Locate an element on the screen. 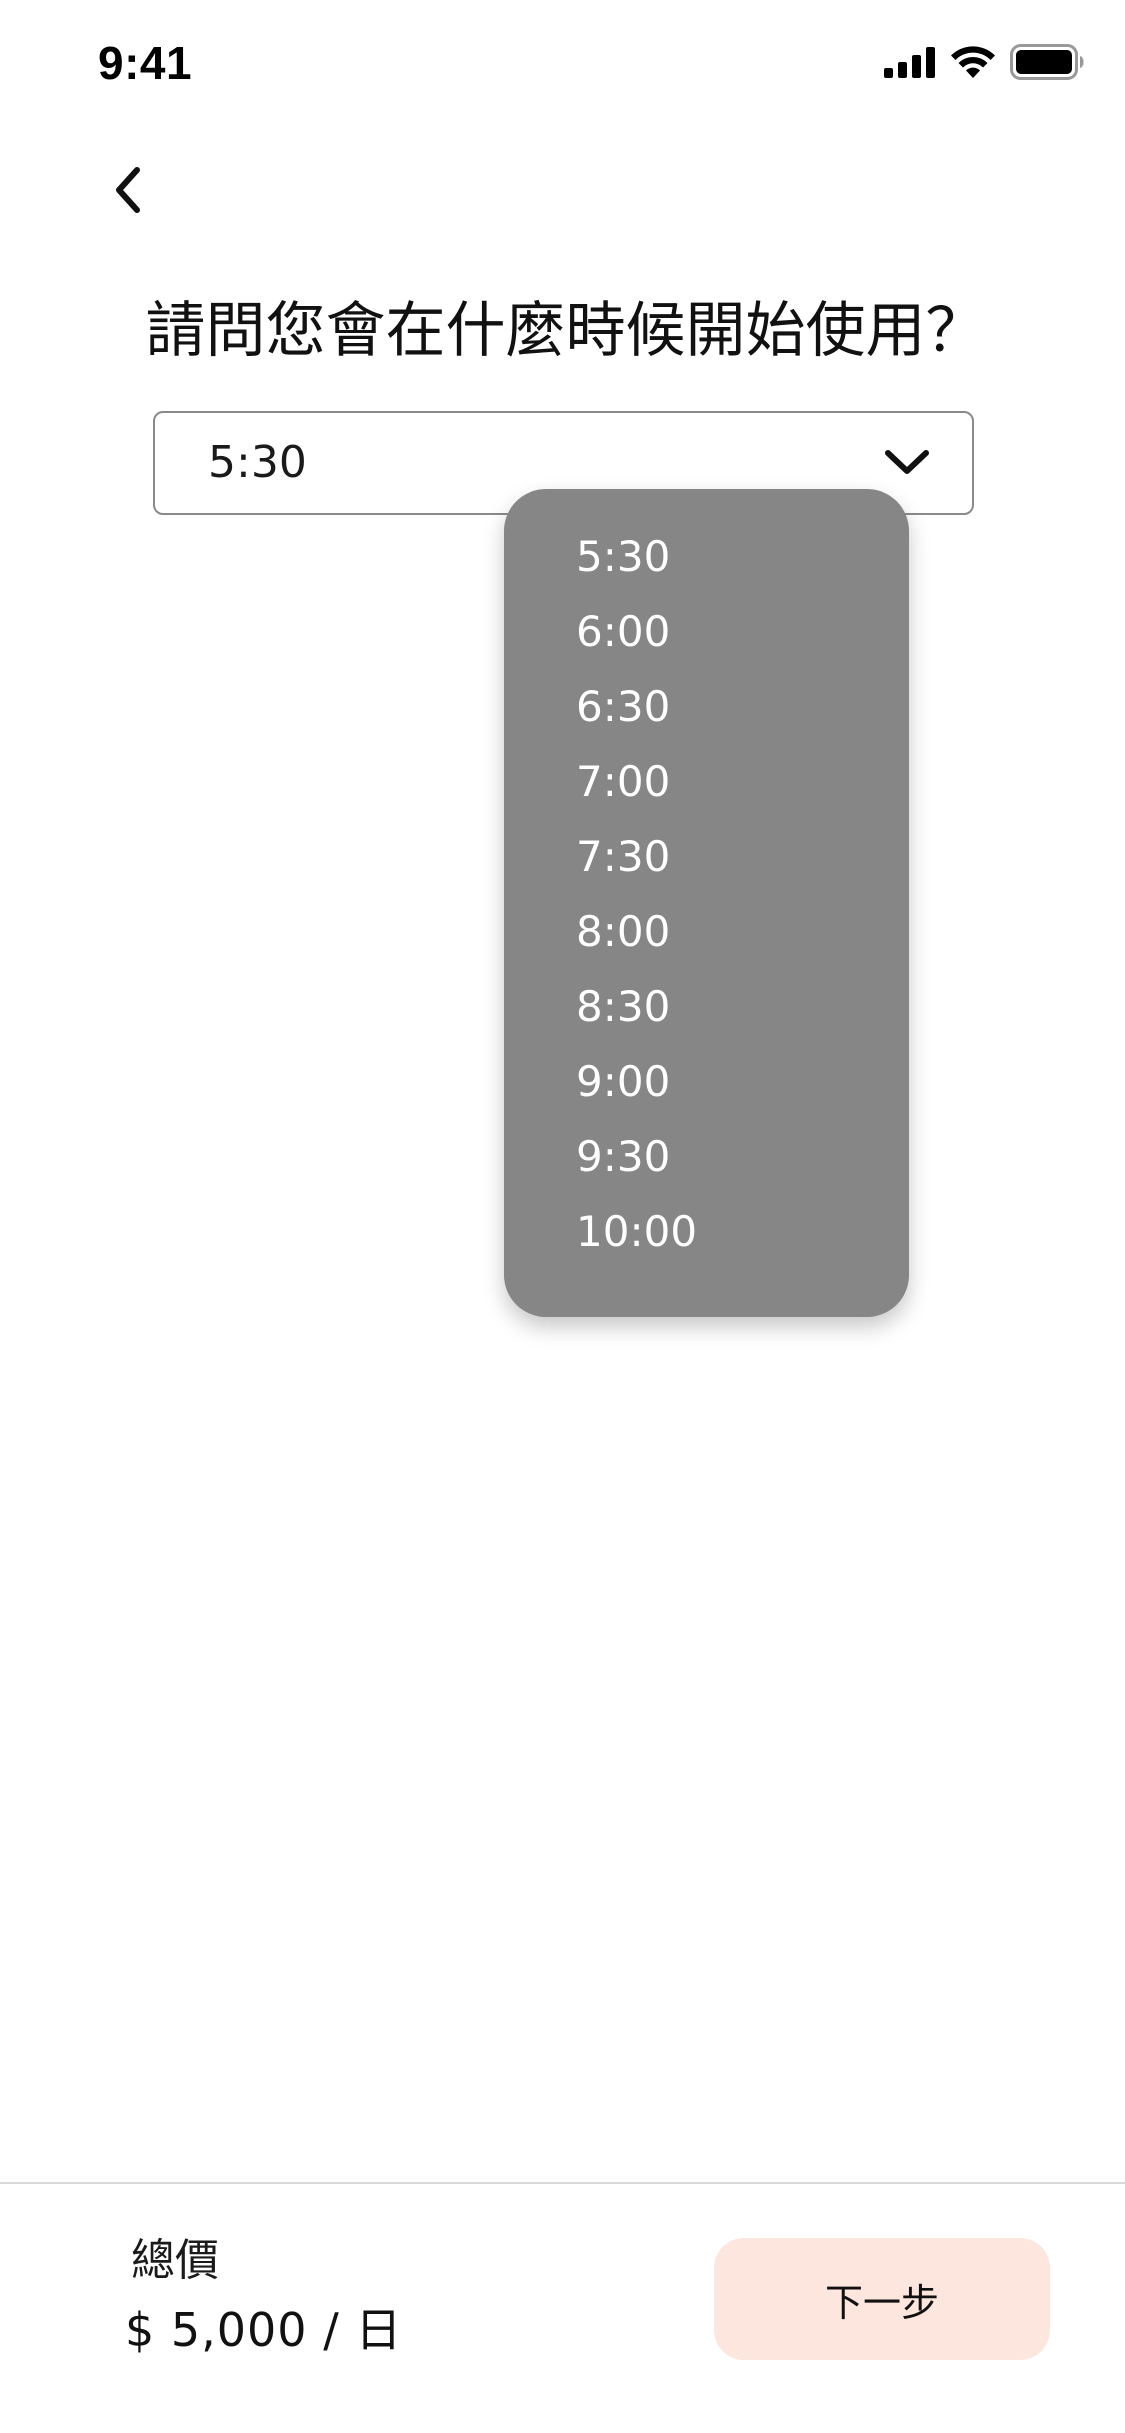  dropdown-option: 9:00 is located at coordinates (706, 1081).